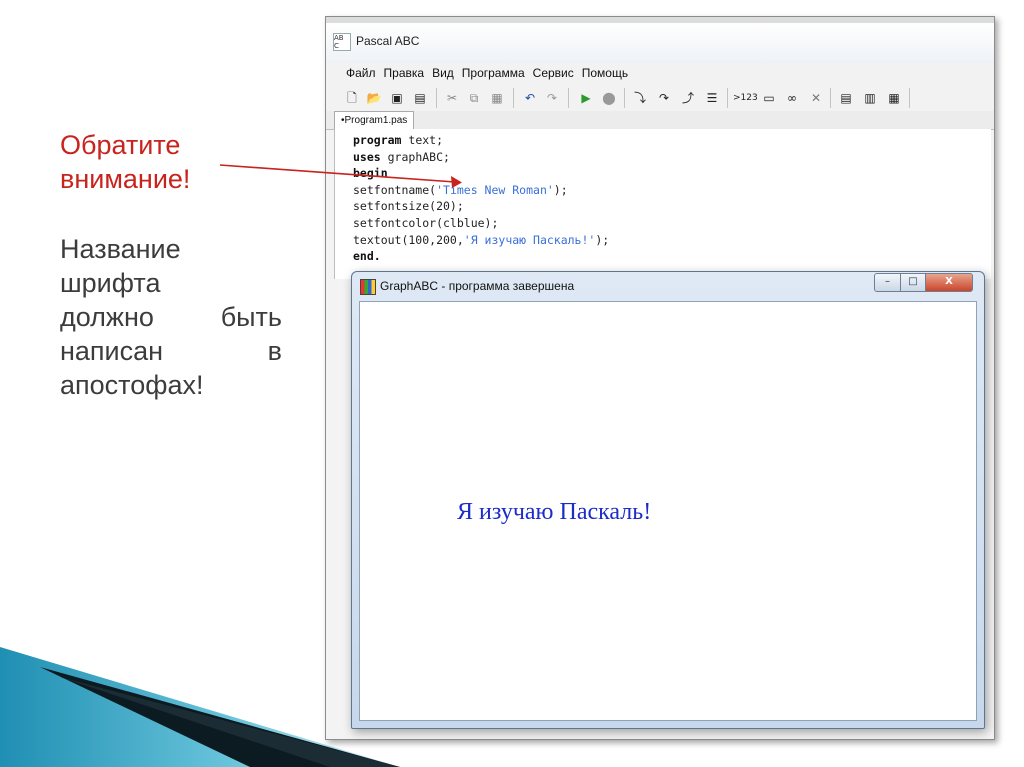 This screenshot has width=1024, height=767. What do you see at coordinates (870, 98) in the screenshot?
I see `list-icon: ▥` at bounding box center [870, 98].